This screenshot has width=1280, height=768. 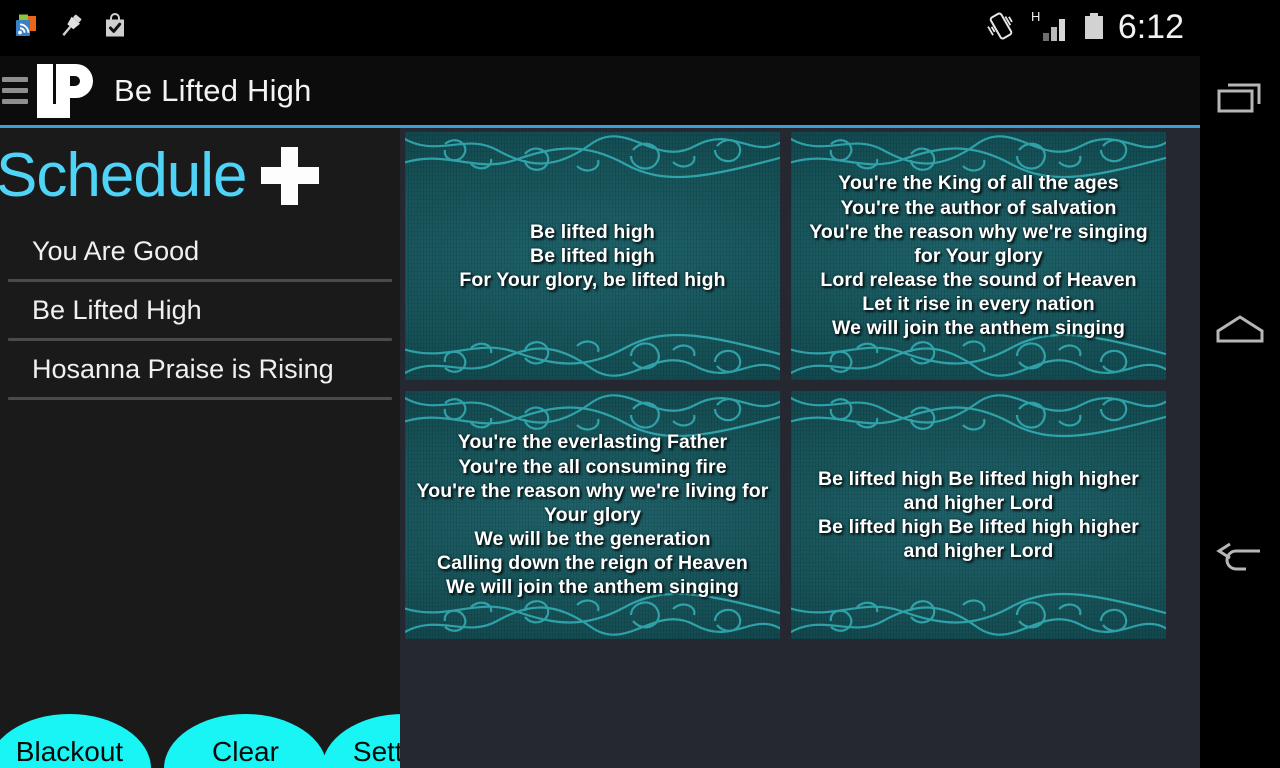 What do you see at coordinates (200, 398) in the screenshot?
I see `list-divider` at bounding box center [200, 398].